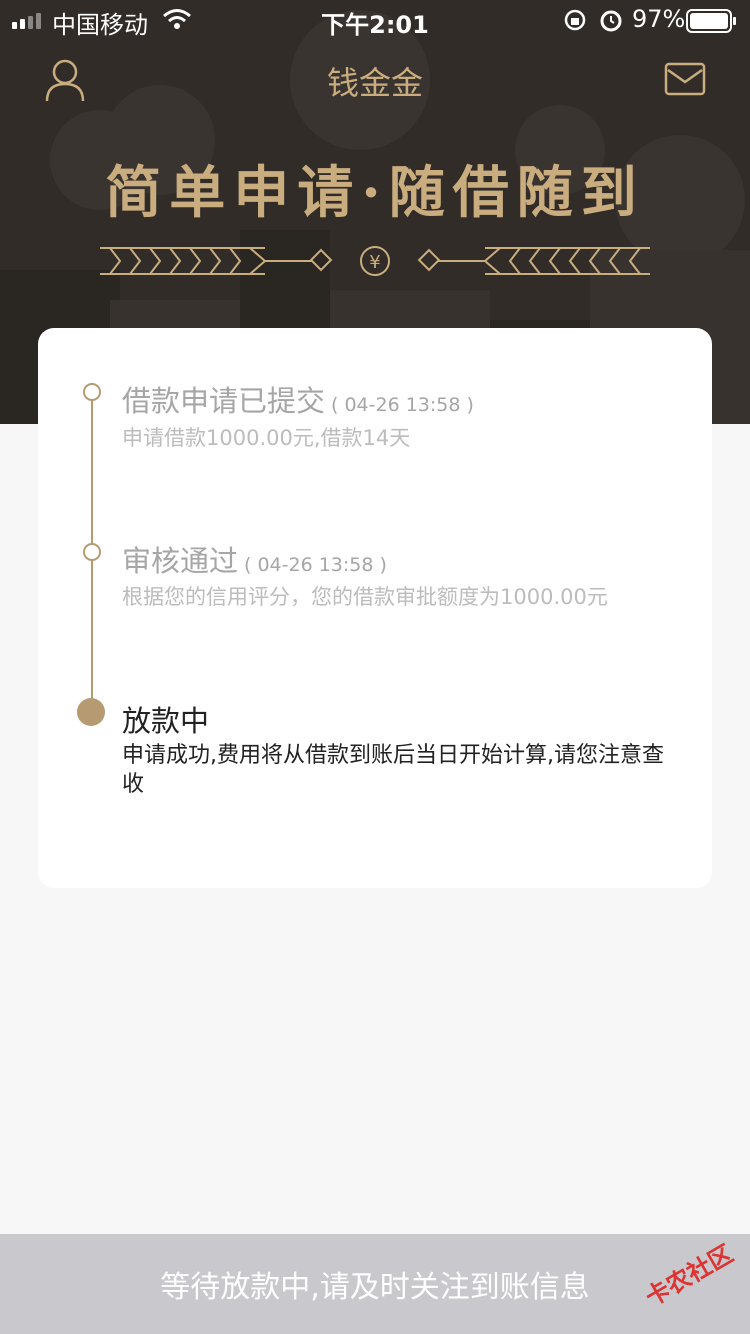 This screenshot has height=1334, width=750. Describe the element at coordinates (393, 770) in the screenshot. I see `step-3-description: 申请成功,费用将从借款到账后当日开始计算,请您注意查收` at that location.